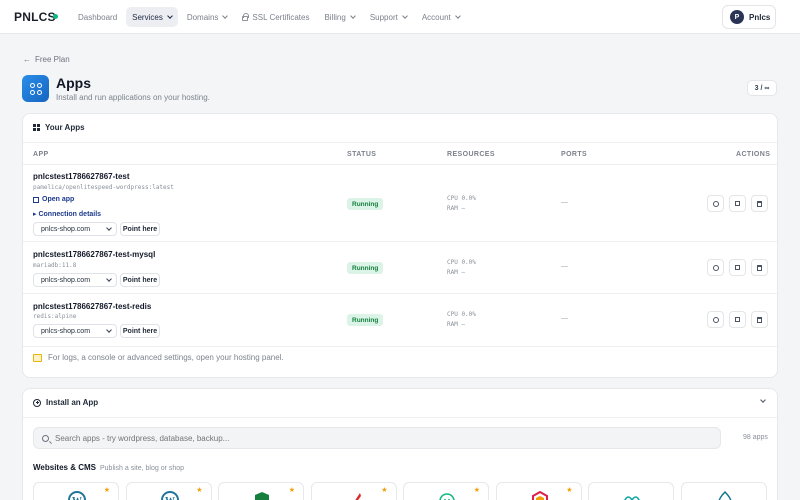 The width and height of the screenshot is (800, 500). I want to click on page-title: Apps, so click(73, 83).